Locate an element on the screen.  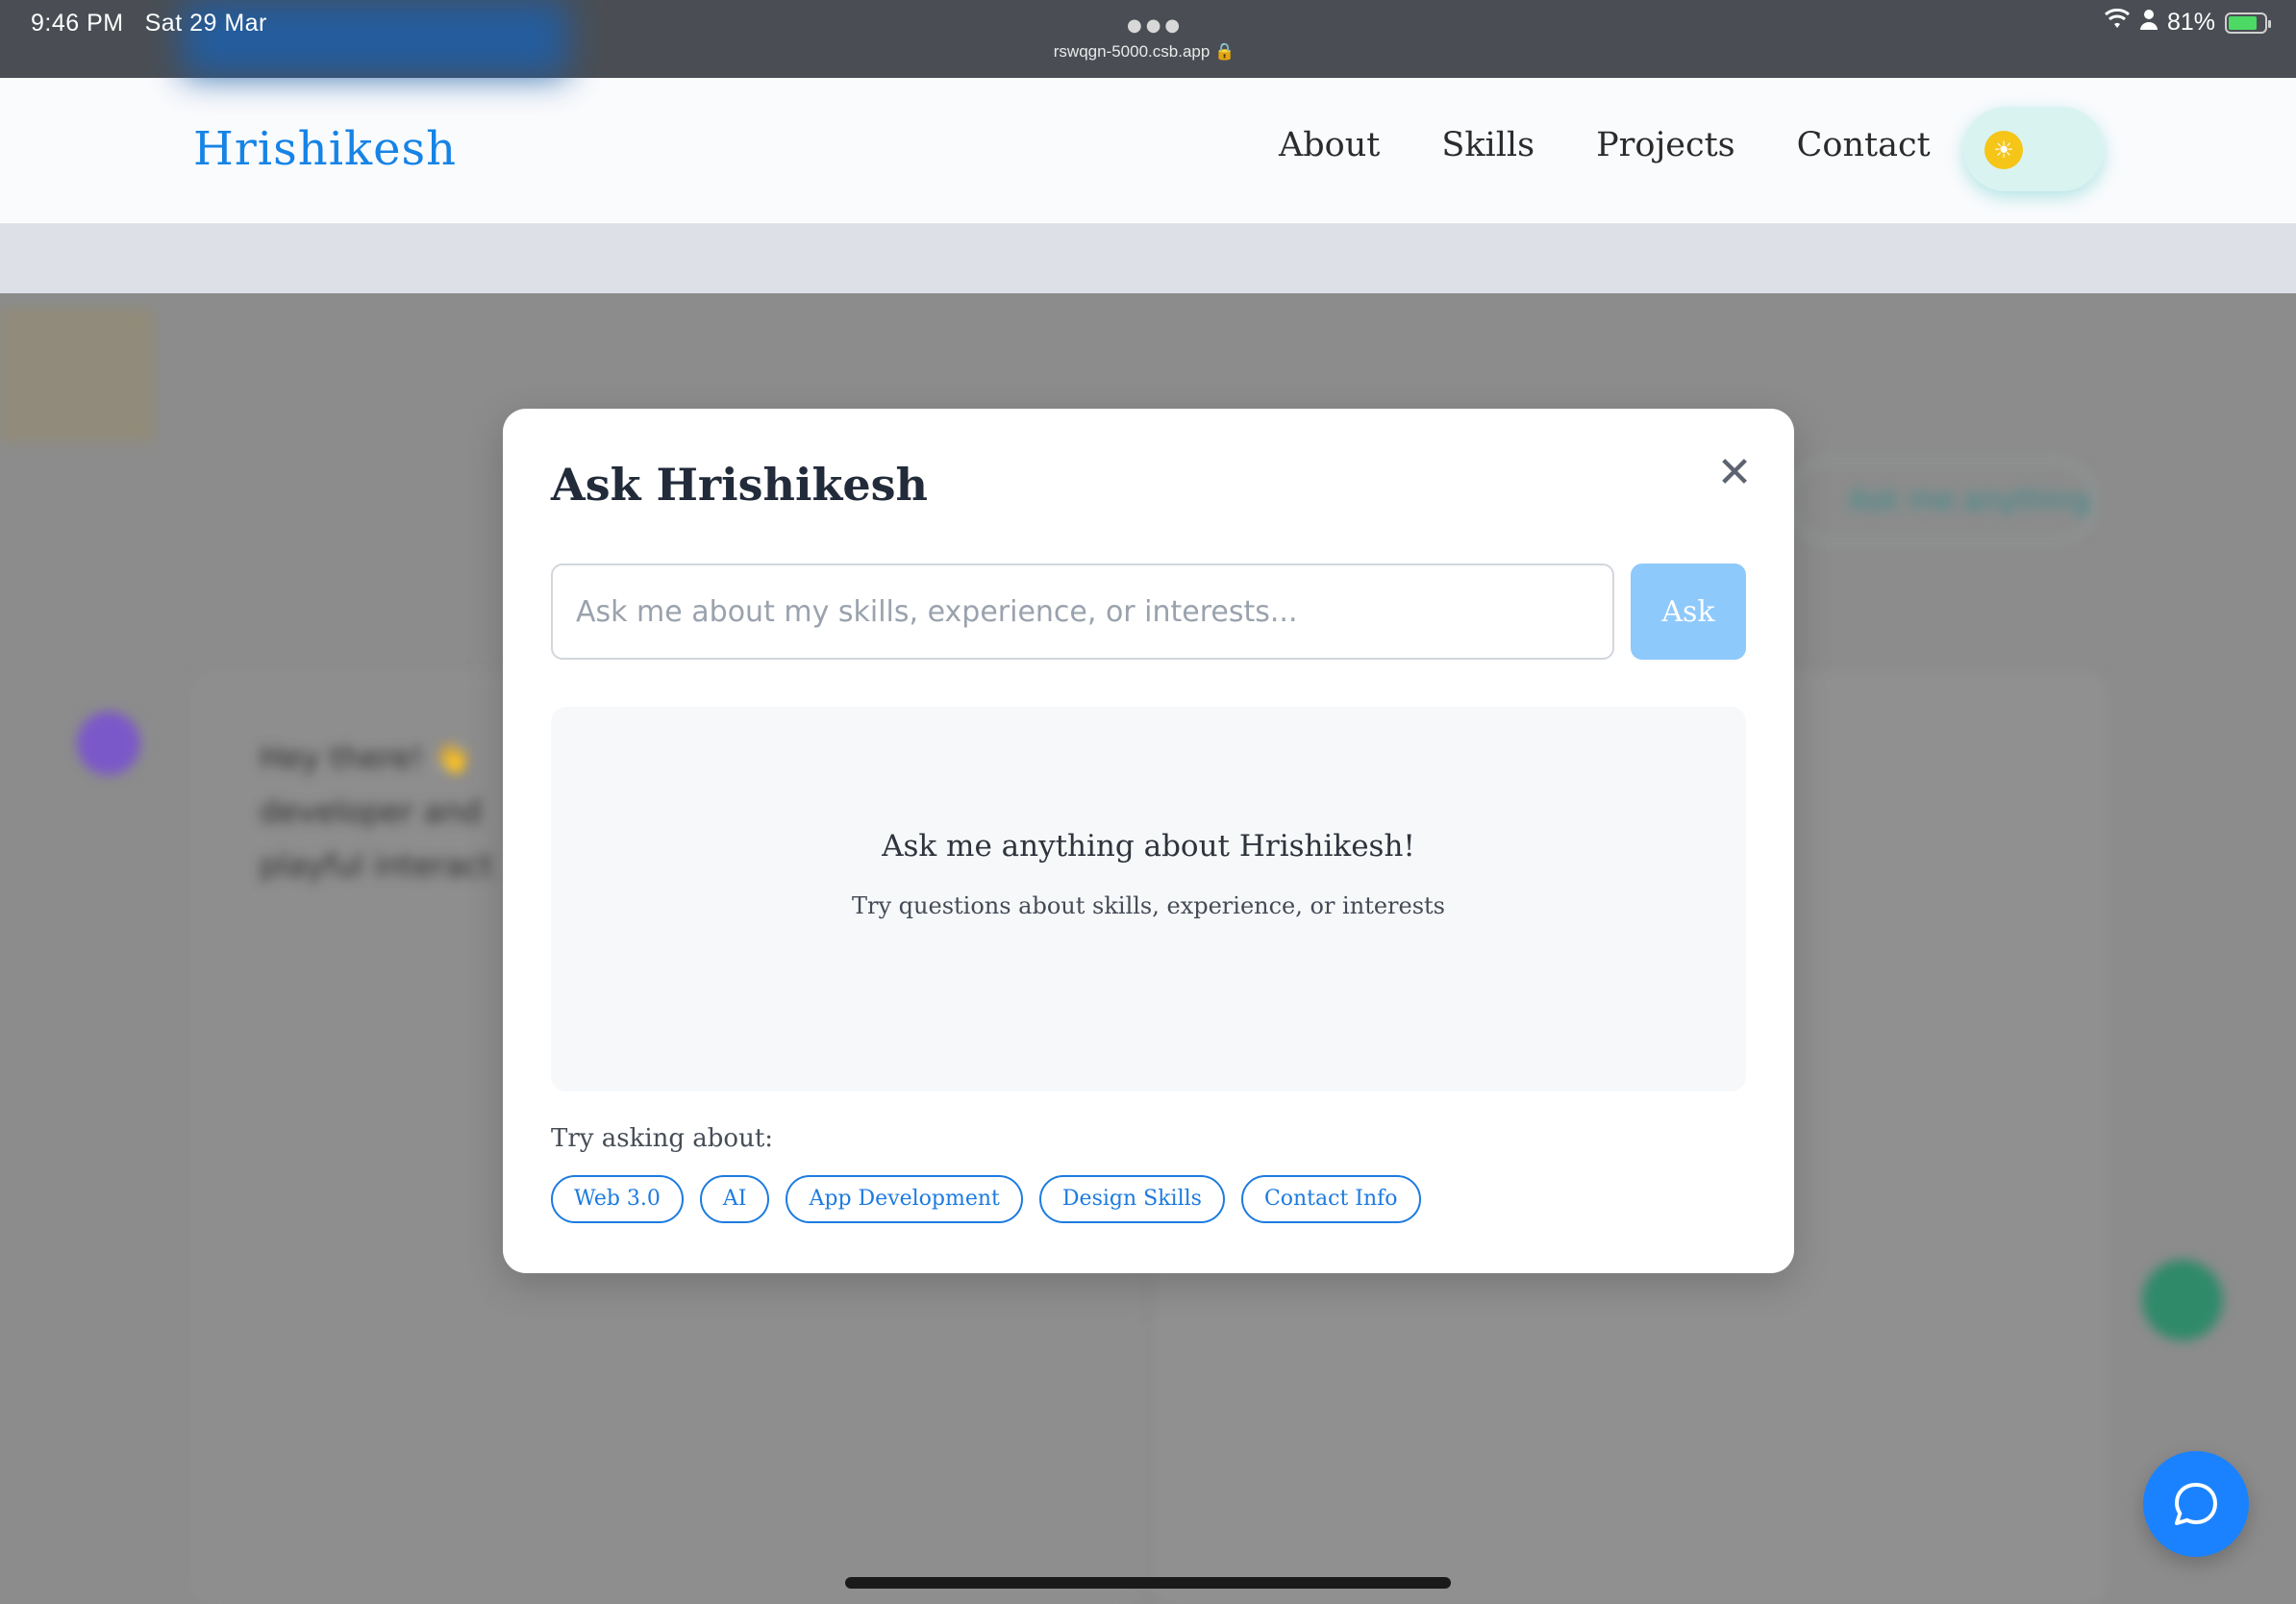
empty-state-headline: Ask me anything about Hrishikesh! is located at coordinates (1148, 846).